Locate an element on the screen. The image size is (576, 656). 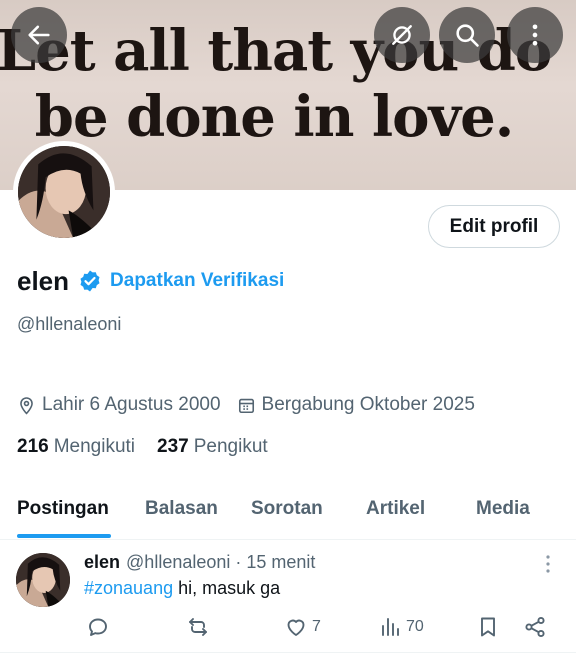
tab-highlights: Sorotan is located at coordinates (287, 509).